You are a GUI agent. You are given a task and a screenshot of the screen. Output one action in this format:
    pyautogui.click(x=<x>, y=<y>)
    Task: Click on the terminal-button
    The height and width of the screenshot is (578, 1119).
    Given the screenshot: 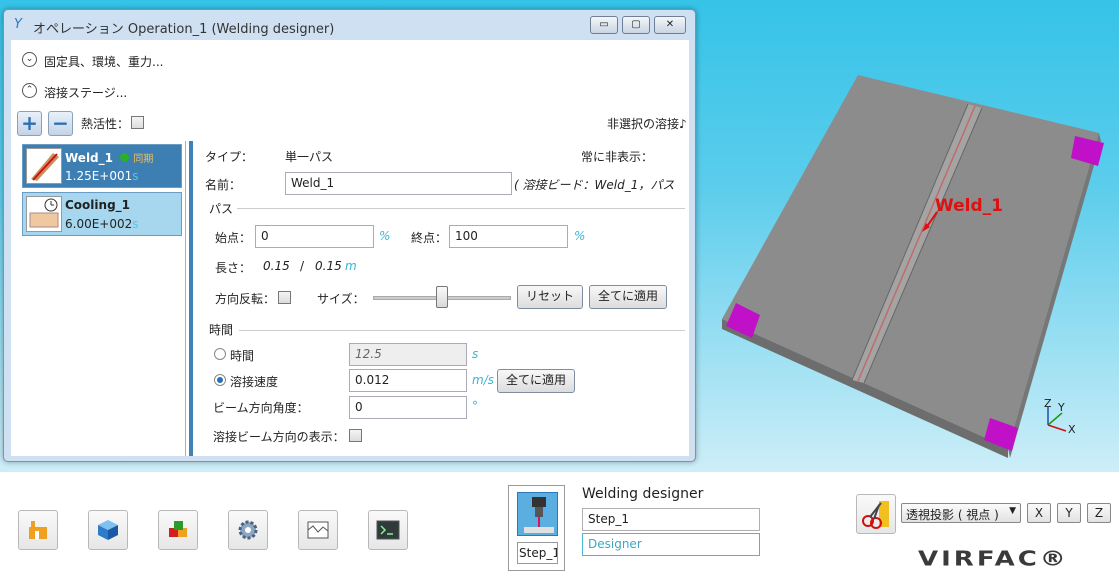 What is the action you would take?
    pyautogui.click(x=388, y=530)
    